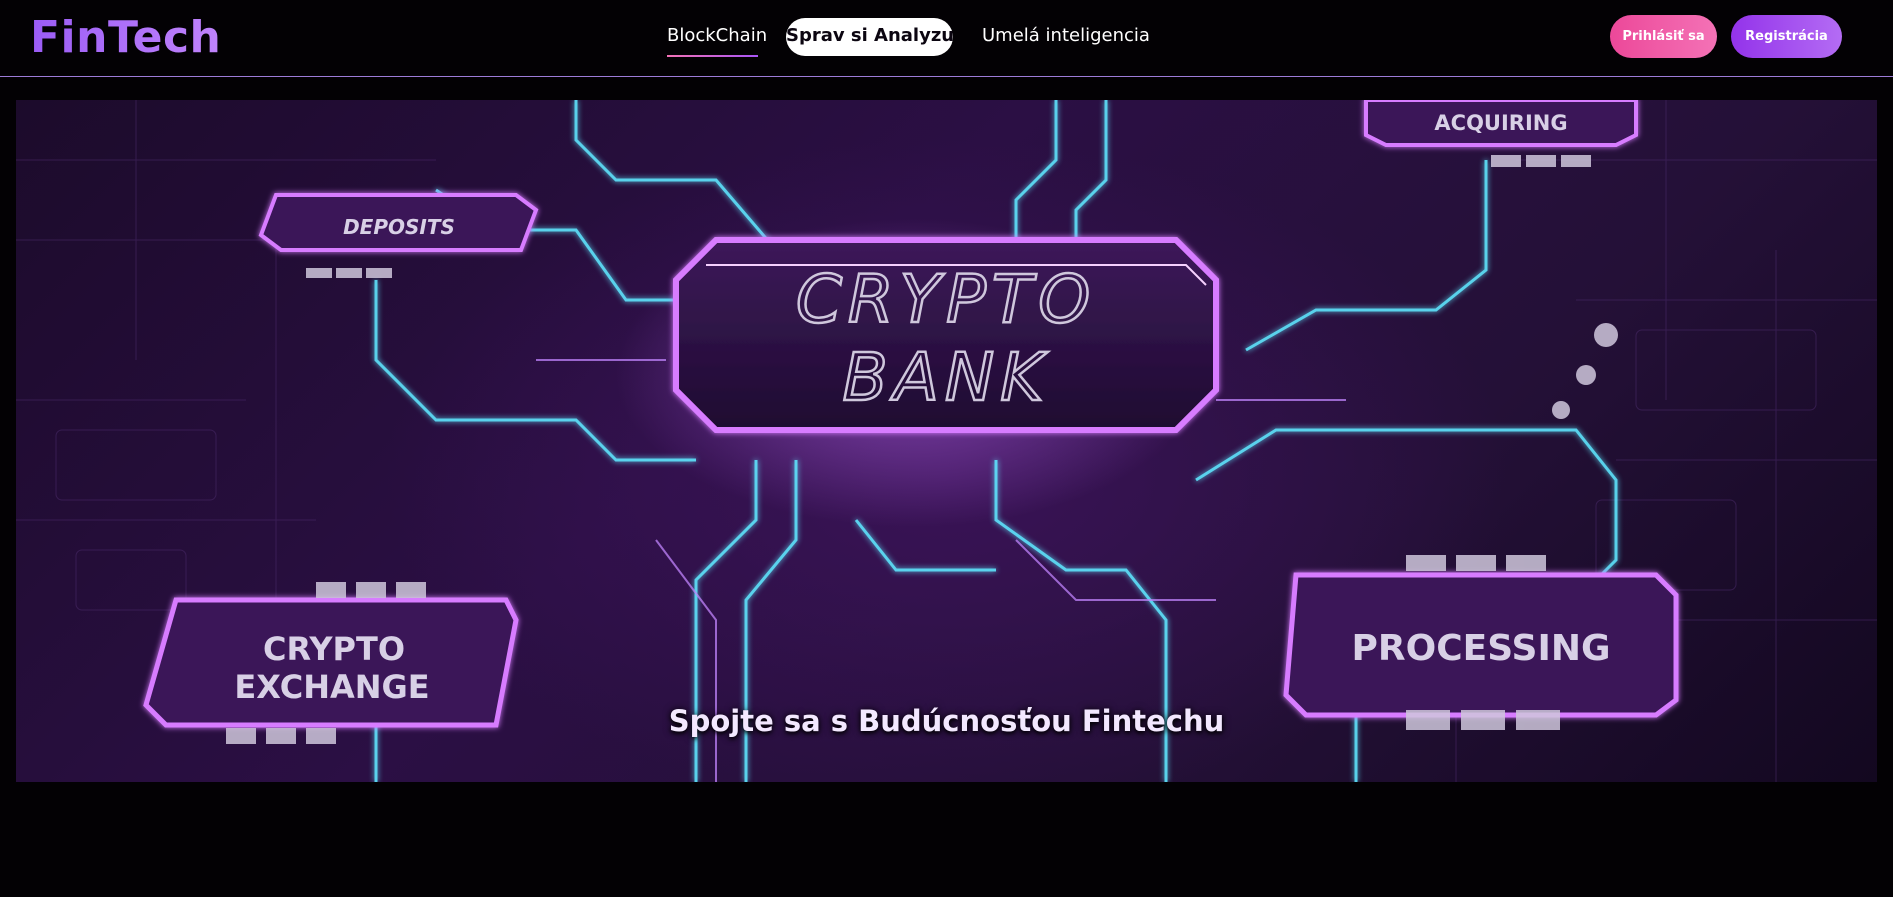  Describe the element at coordinates (399, 227) in the screenshot. I see `chip-label-deposits: DEPOSITS` at that location.